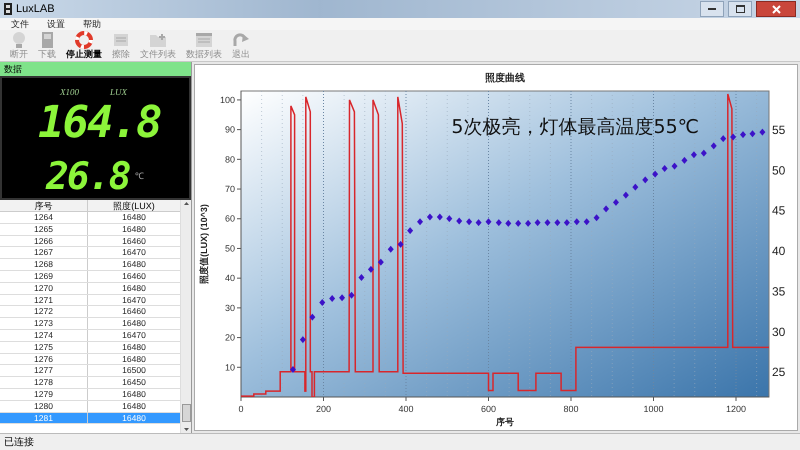 Image resolution: width=800 pixels, height=450 pixels. I want to click on table-row: 1266 16460, so click(90, 242).